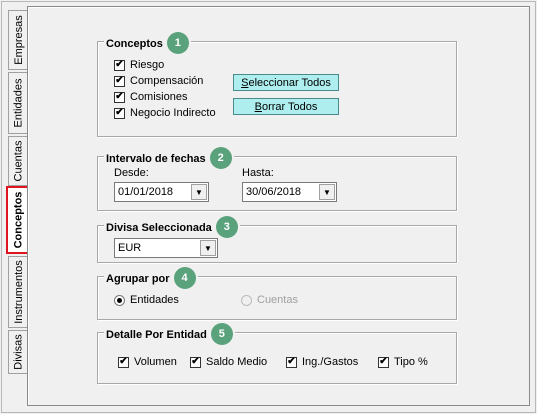 This screenshot has height=414, width=537. I want to click on group-title: Detalle Por Entidad 5, so click(169, 334).